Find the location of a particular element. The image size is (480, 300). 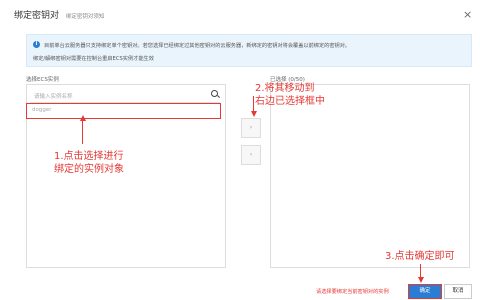

annotation-step3: 3.点击确定即可 is located at coordinates (420, 256).